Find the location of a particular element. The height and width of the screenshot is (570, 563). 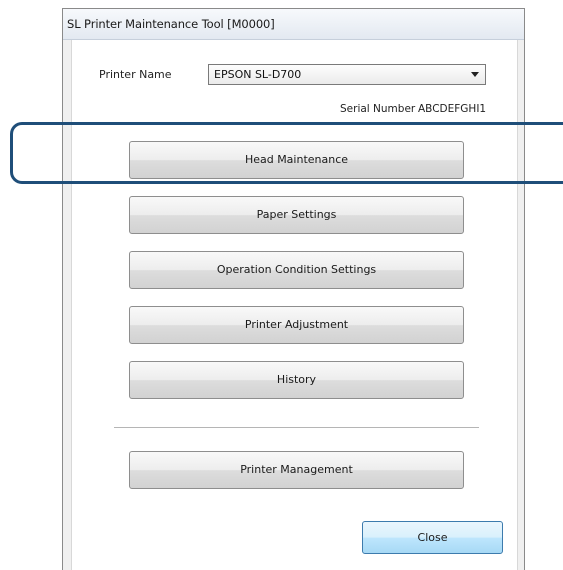

close-button: Close is located at coordinates (432, 537).